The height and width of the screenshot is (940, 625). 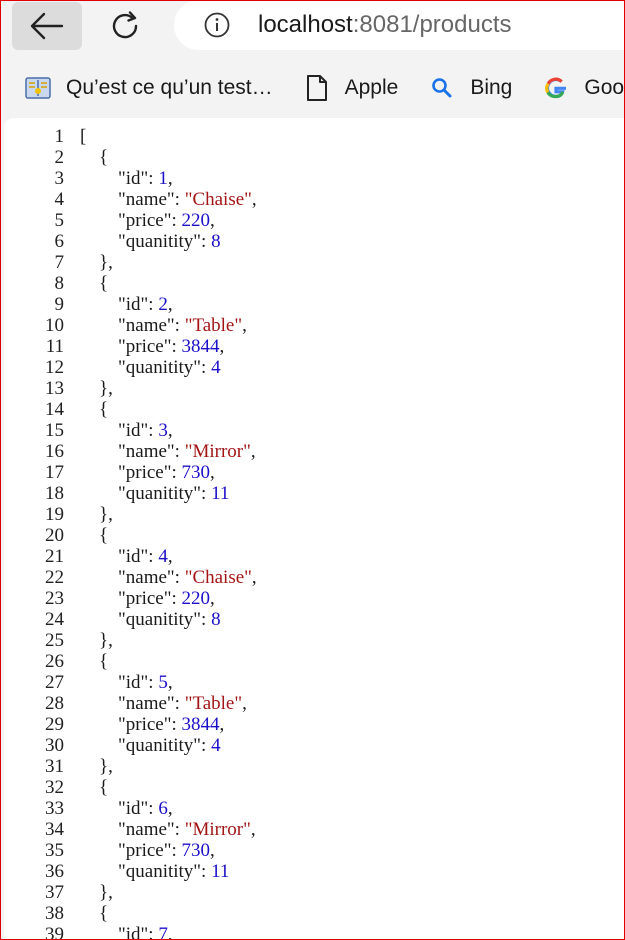 What do you see at coordinates (38, 88) in the screenshot?
I see `book-icon` at bounding box center [38, 88].